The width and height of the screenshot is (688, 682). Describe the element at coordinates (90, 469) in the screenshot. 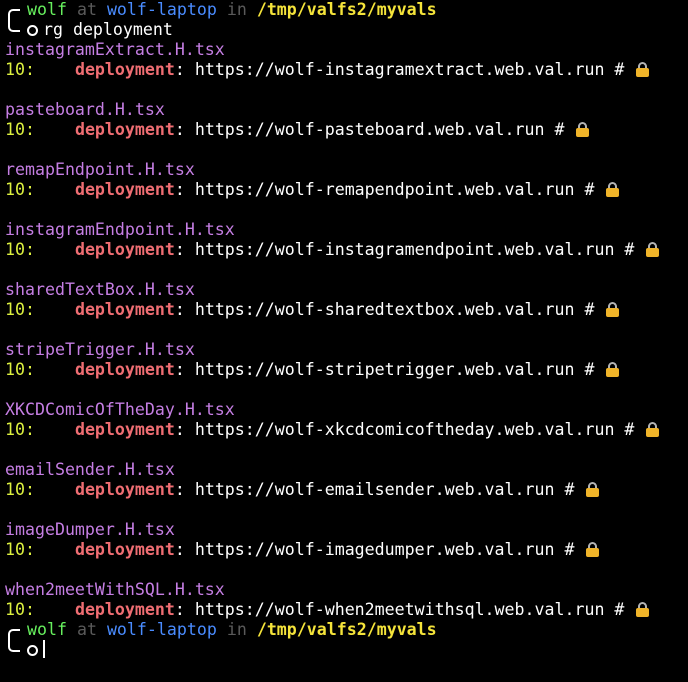

I see `result-filename: emailSender.H.tsx` at that location.